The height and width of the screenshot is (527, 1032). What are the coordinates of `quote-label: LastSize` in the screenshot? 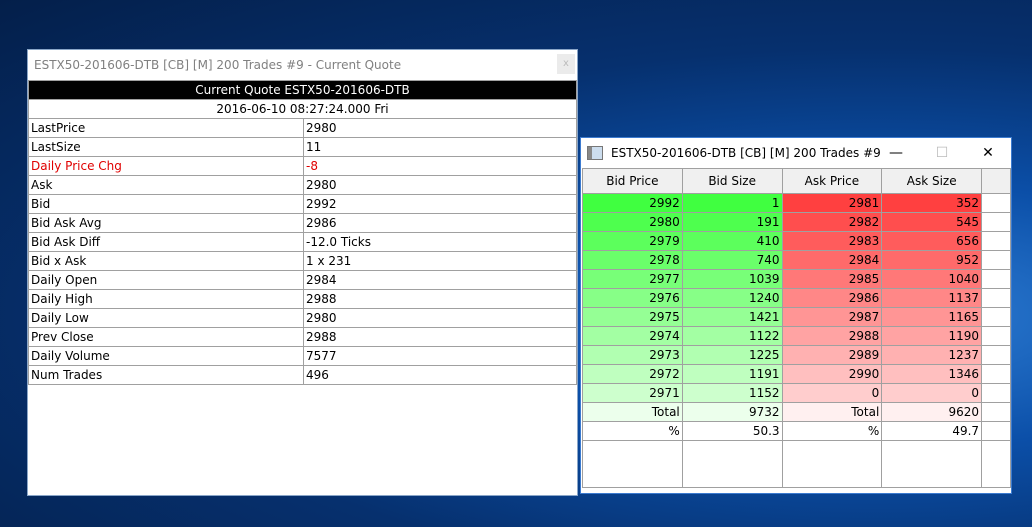 It's located at (166, 147).